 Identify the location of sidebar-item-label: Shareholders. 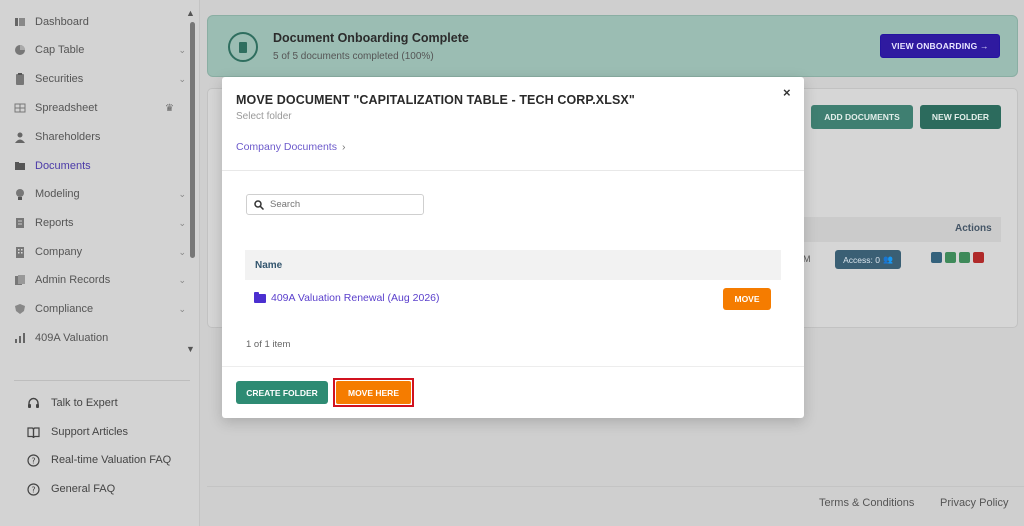
(68, 137).